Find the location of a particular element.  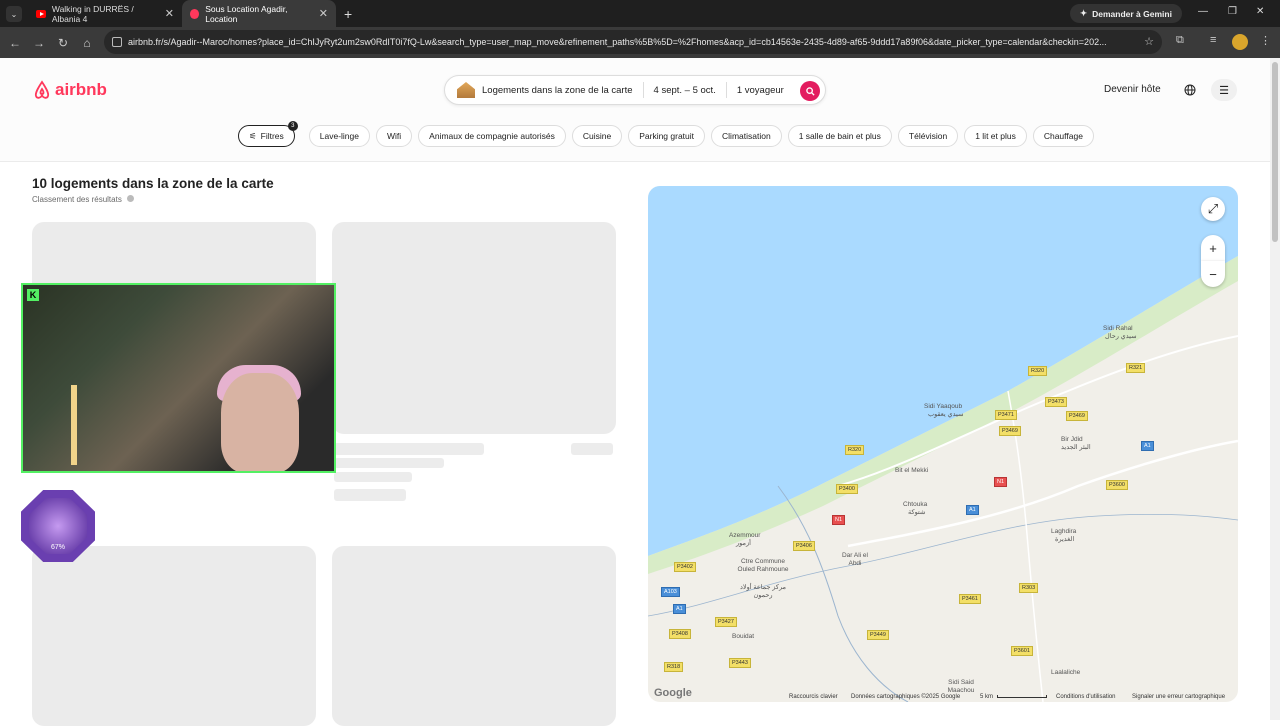

results-ranking-link: Classement des résultats is located at coordinates (83, 199).